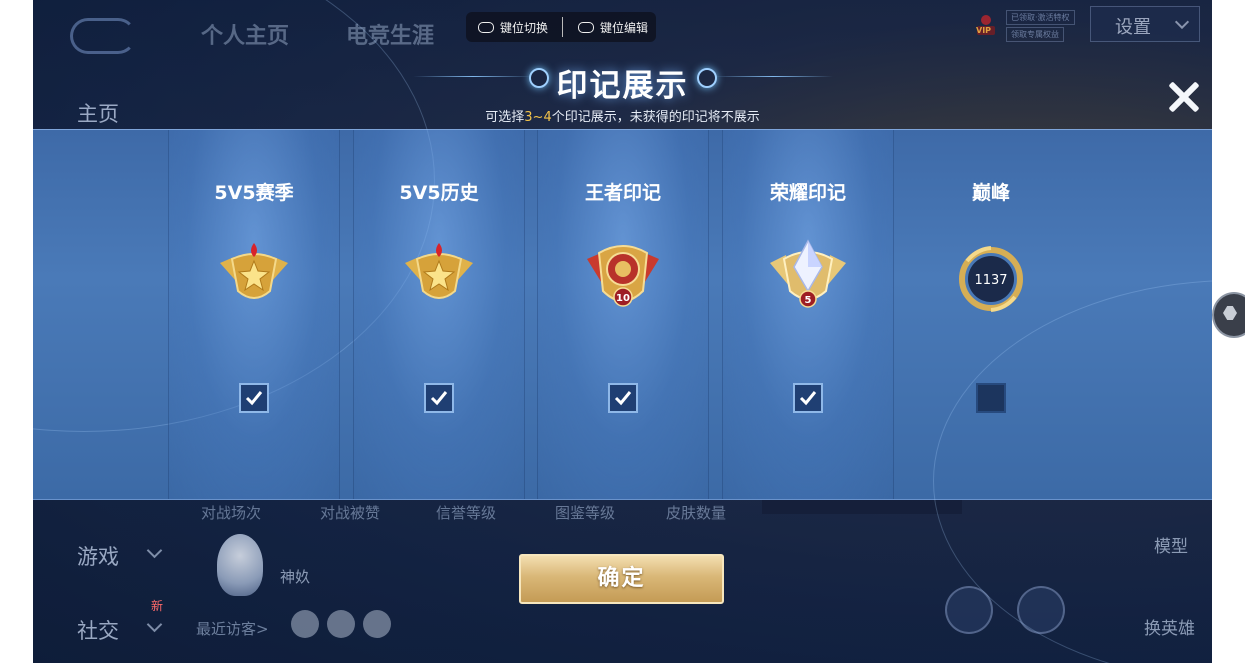 This screenshot has height=663, width=1245. Describe the element at coordinates (524, 28) in the screenshot. I see `key-switch-label: 键位切换` at that location.